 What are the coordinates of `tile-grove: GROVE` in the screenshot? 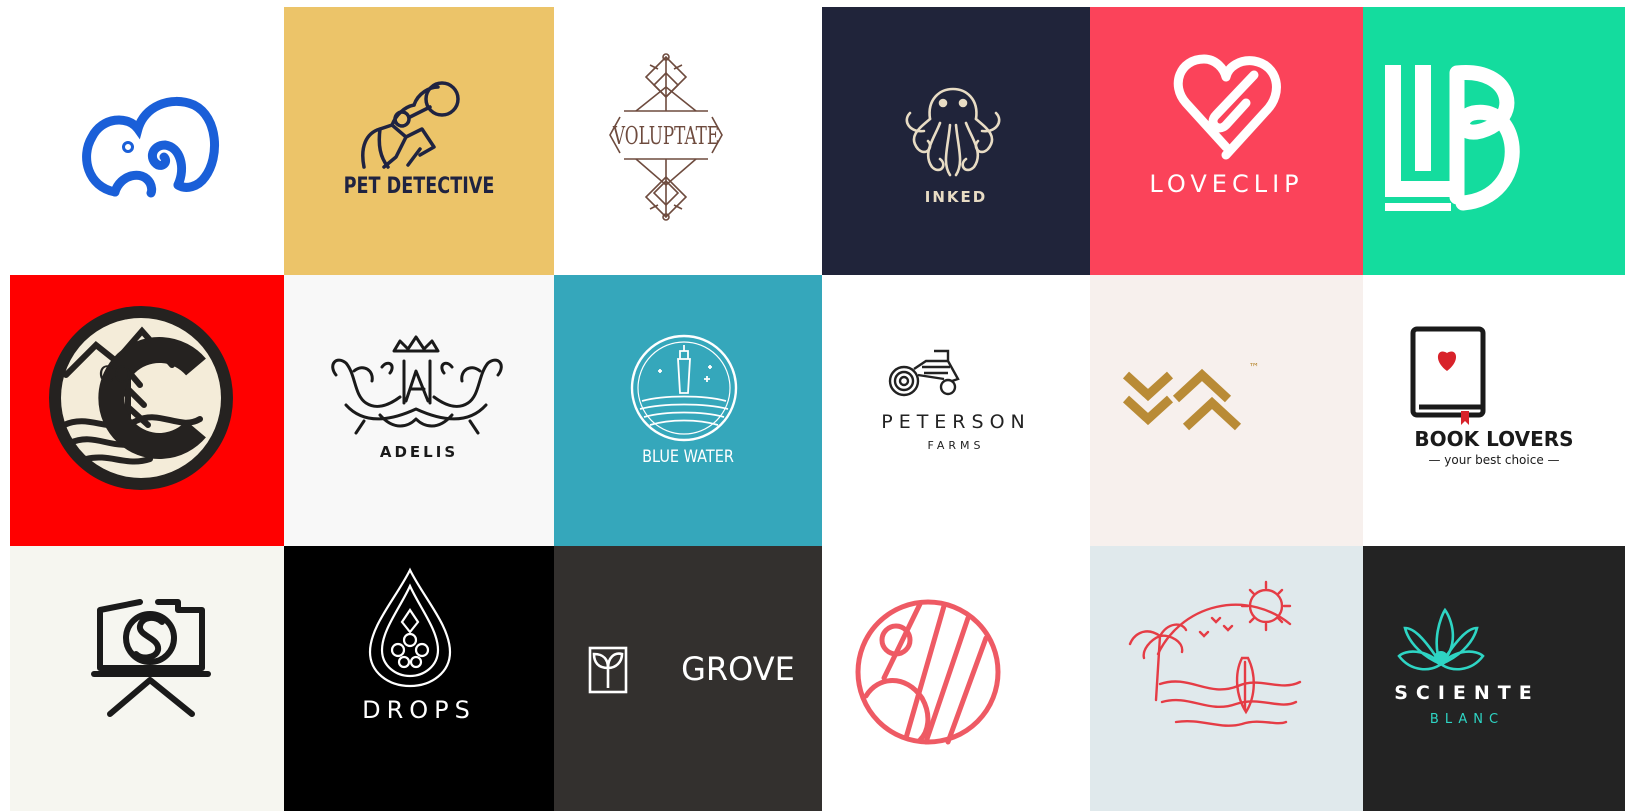 It's located at (688, 678).